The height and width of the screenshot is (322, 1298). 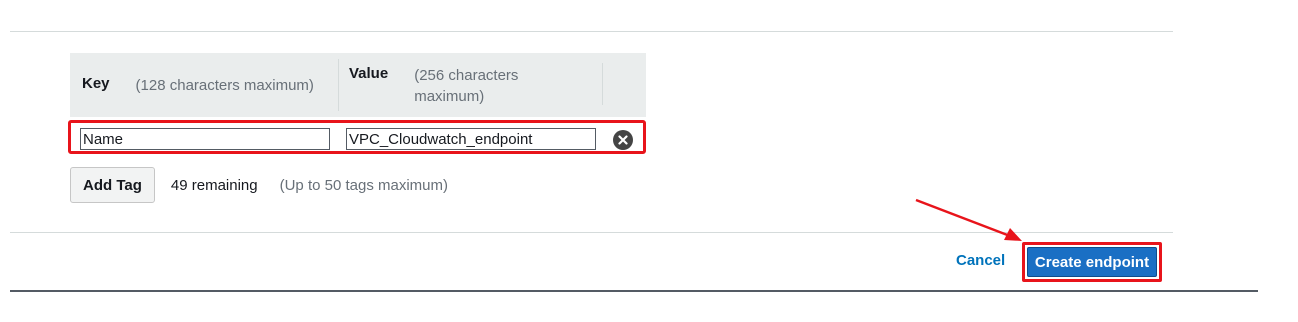 I want to click on create-endpoint-highlight: Create endpoint, so click(x=1092, y=262).